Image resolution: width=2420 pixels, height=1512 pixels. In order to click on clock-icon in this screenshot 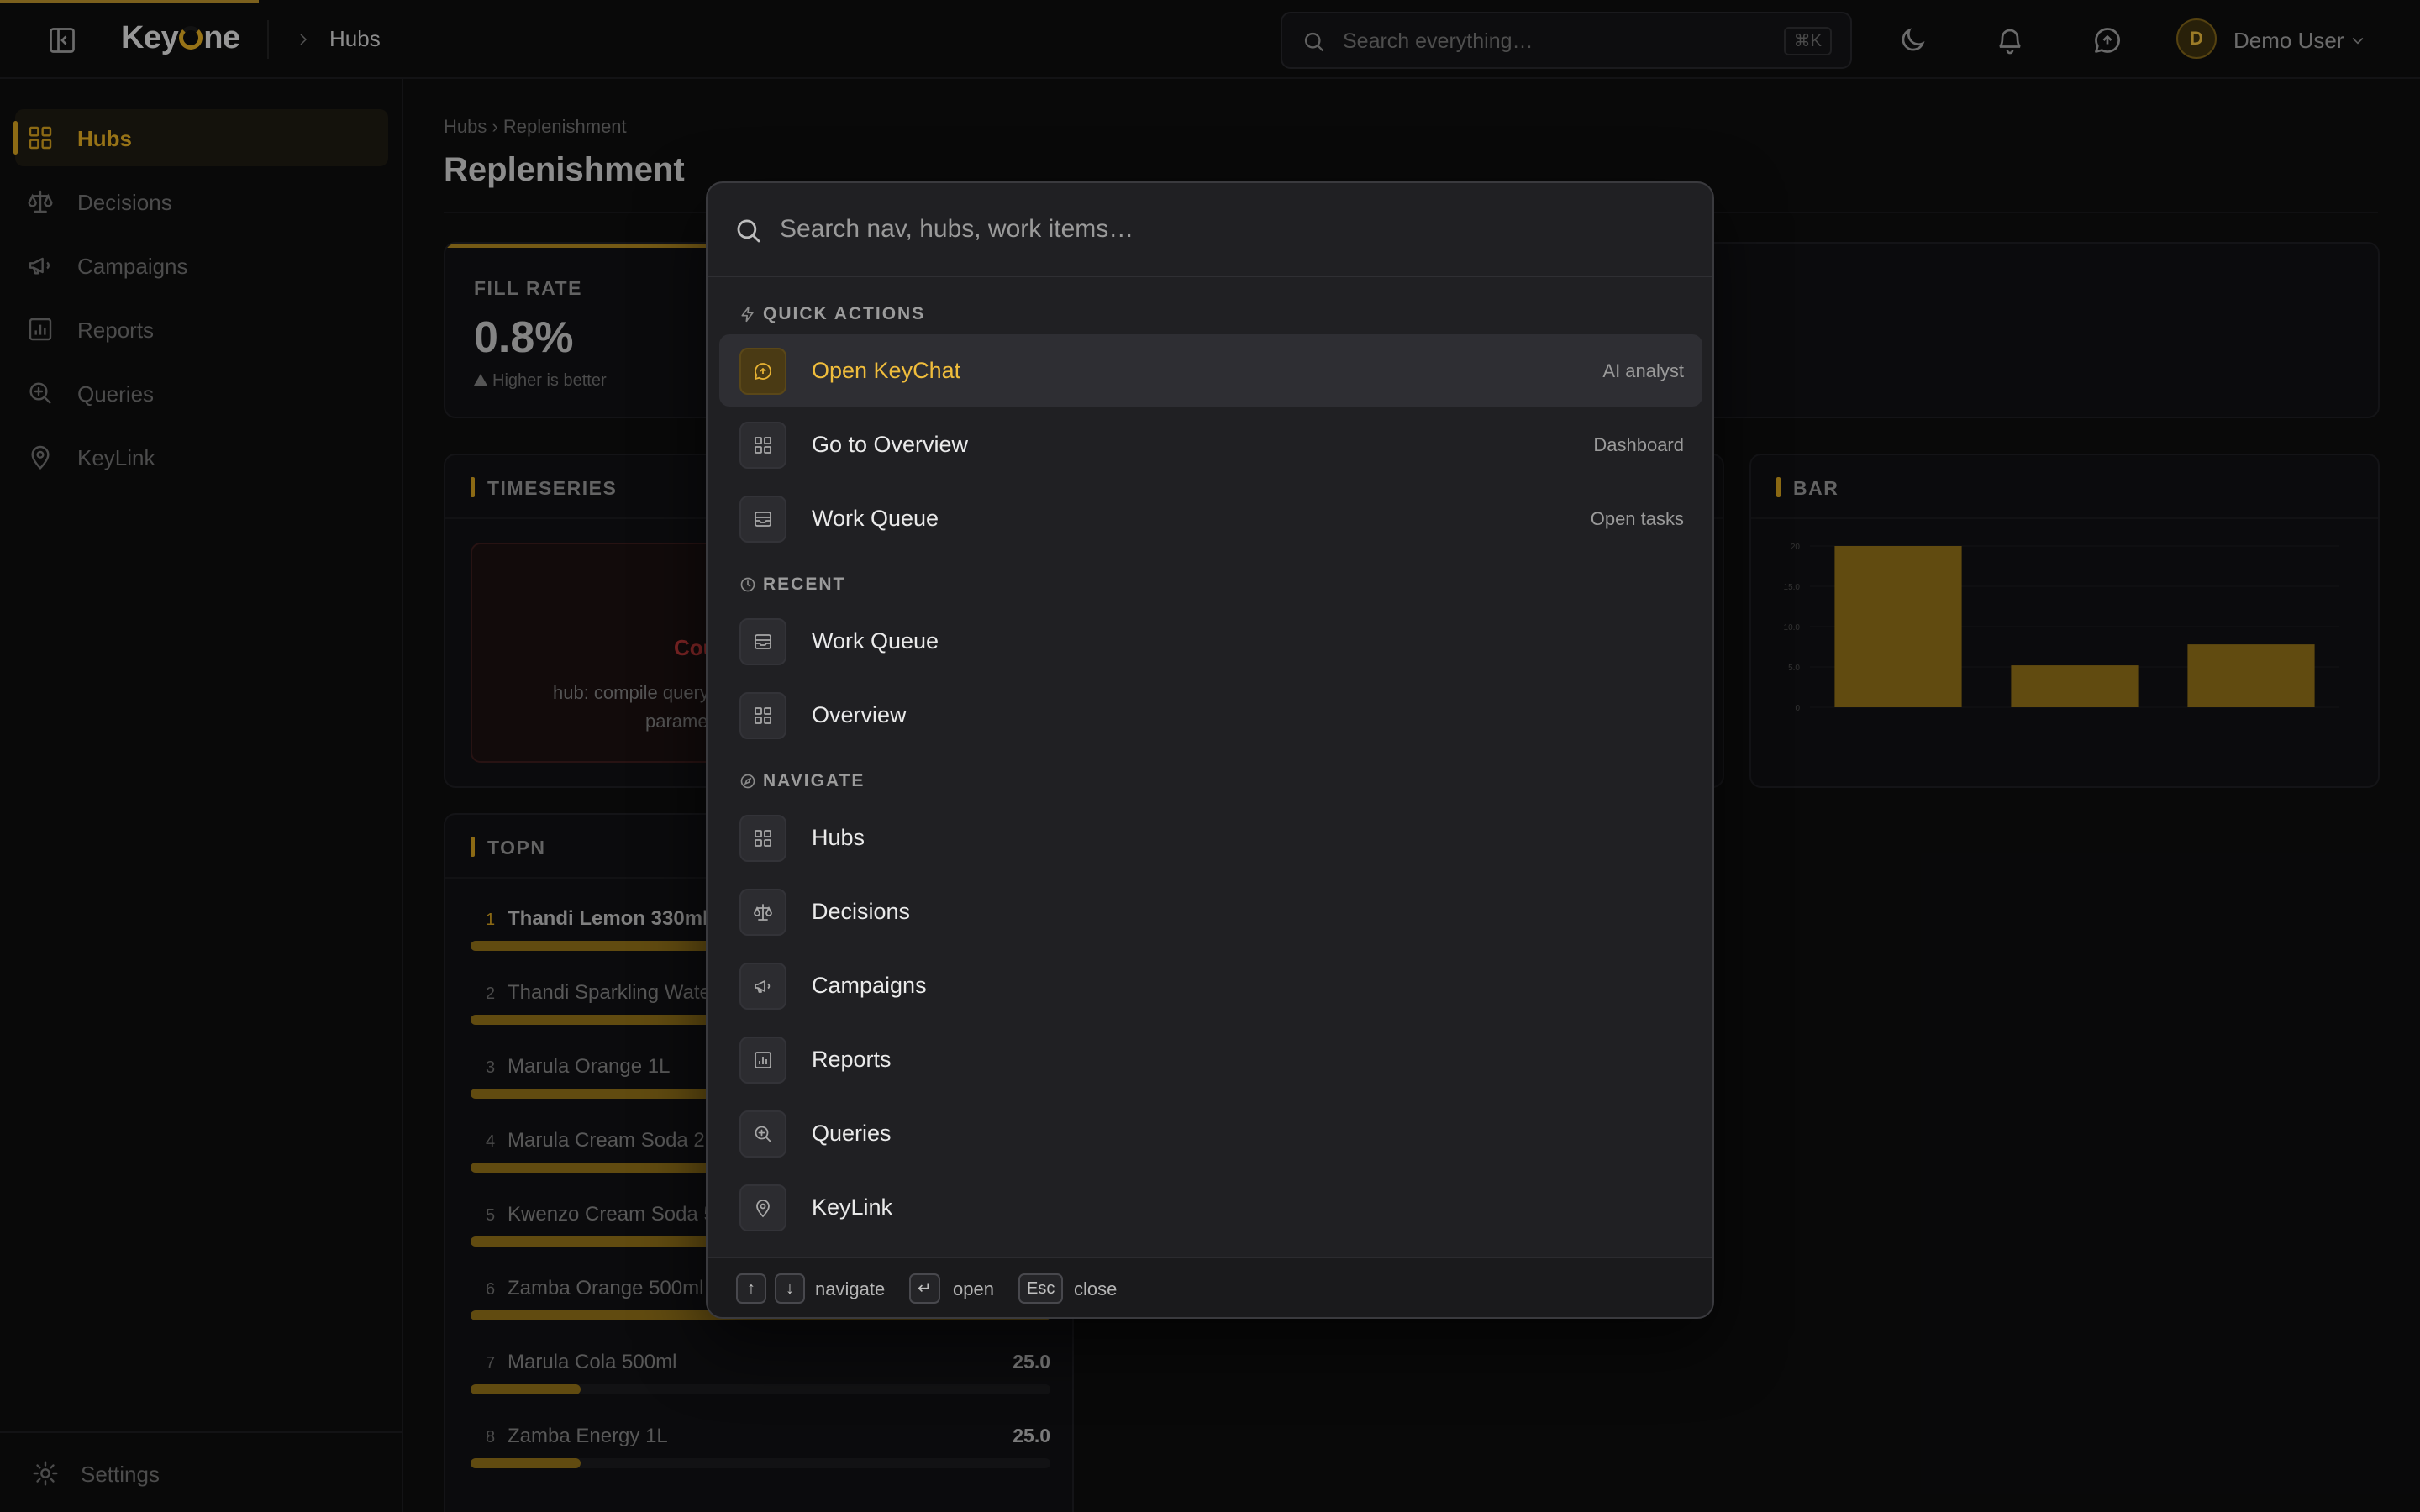, I will do `click(748, 584)`.